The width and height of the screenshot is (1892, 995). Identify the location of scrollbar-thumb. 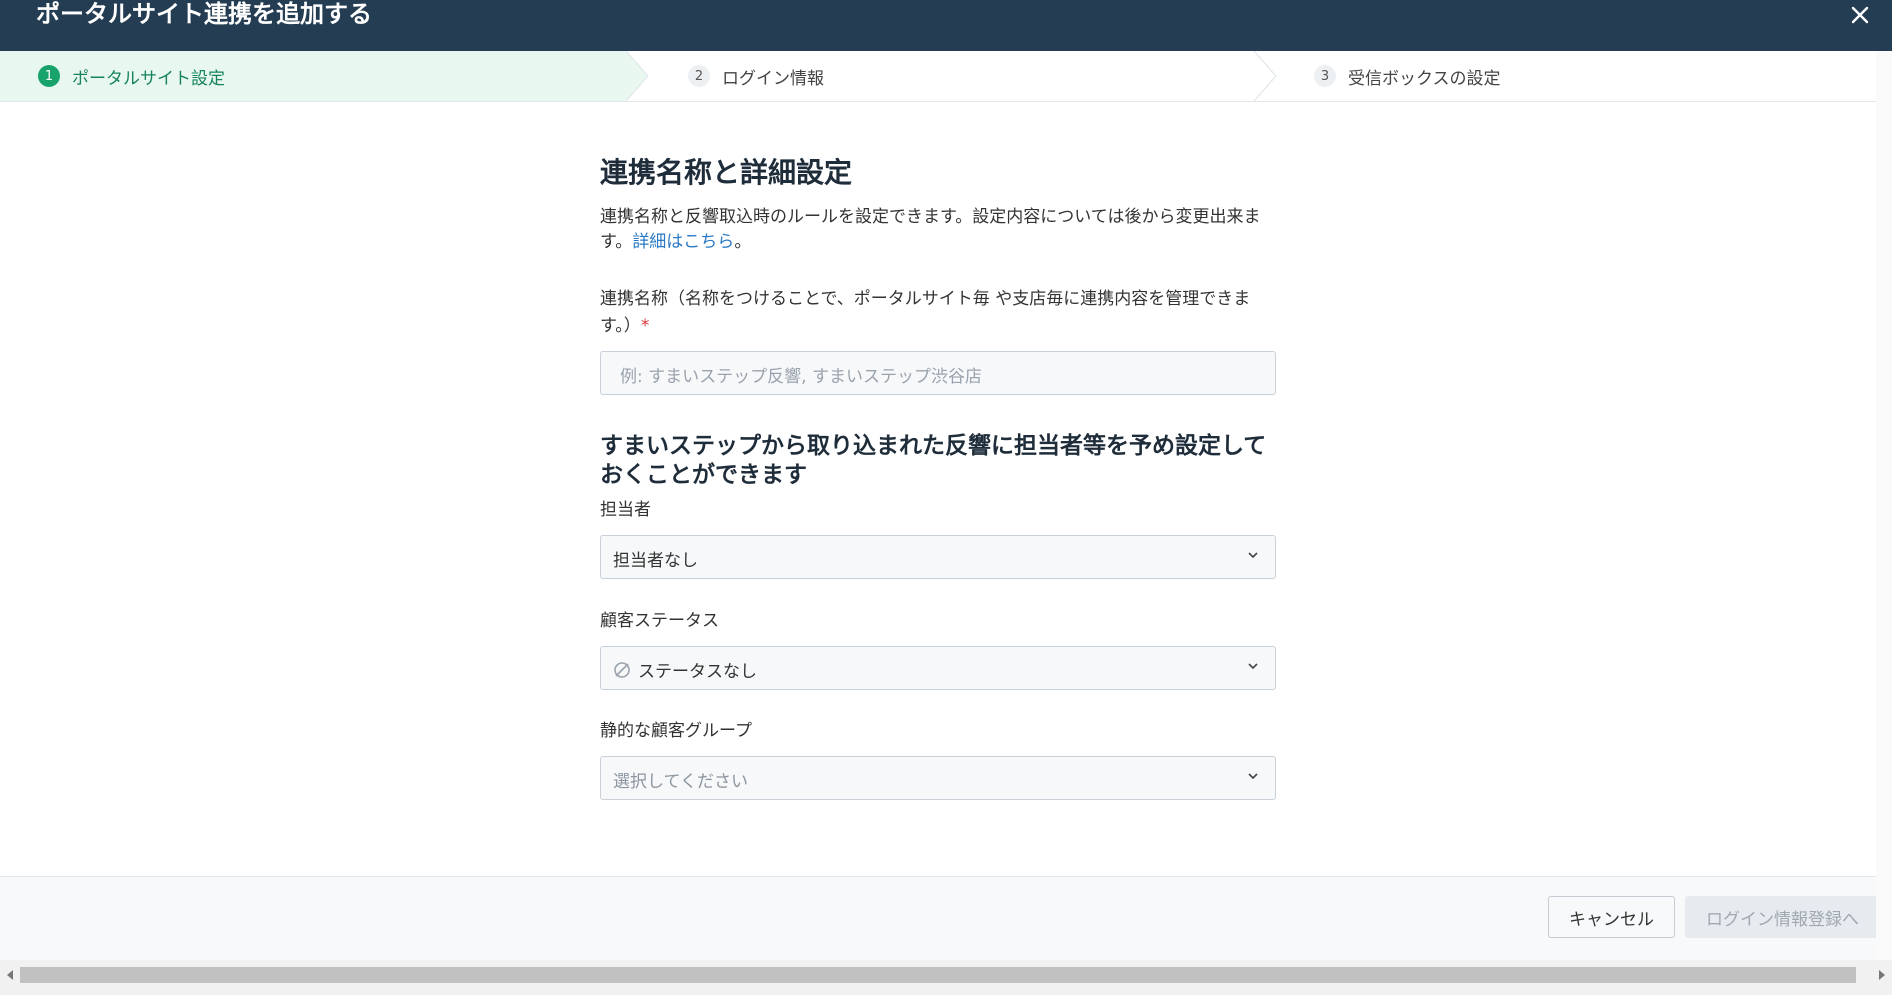
(938, 975).